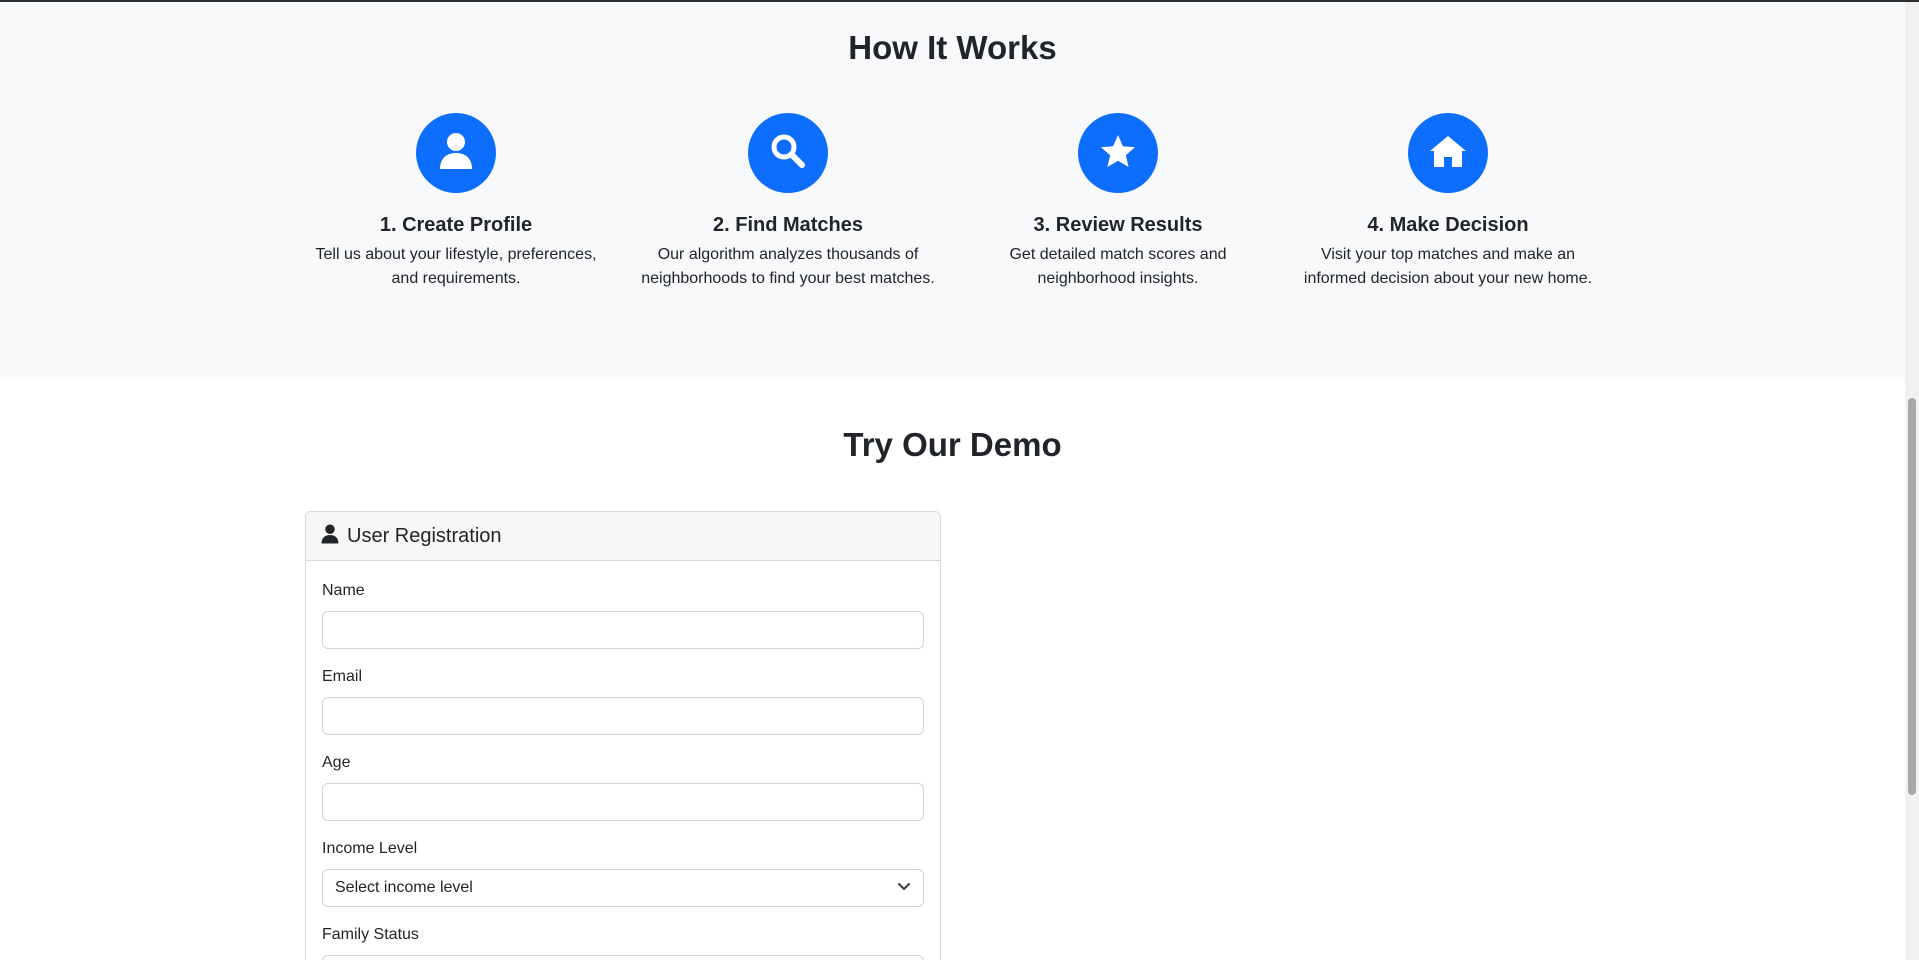 This screenshot has height=960, width=1919. What do you see at coordinates (370, 848) in the screenshot?
I see `income-label: Income Level` at bounding box center [370, 848].